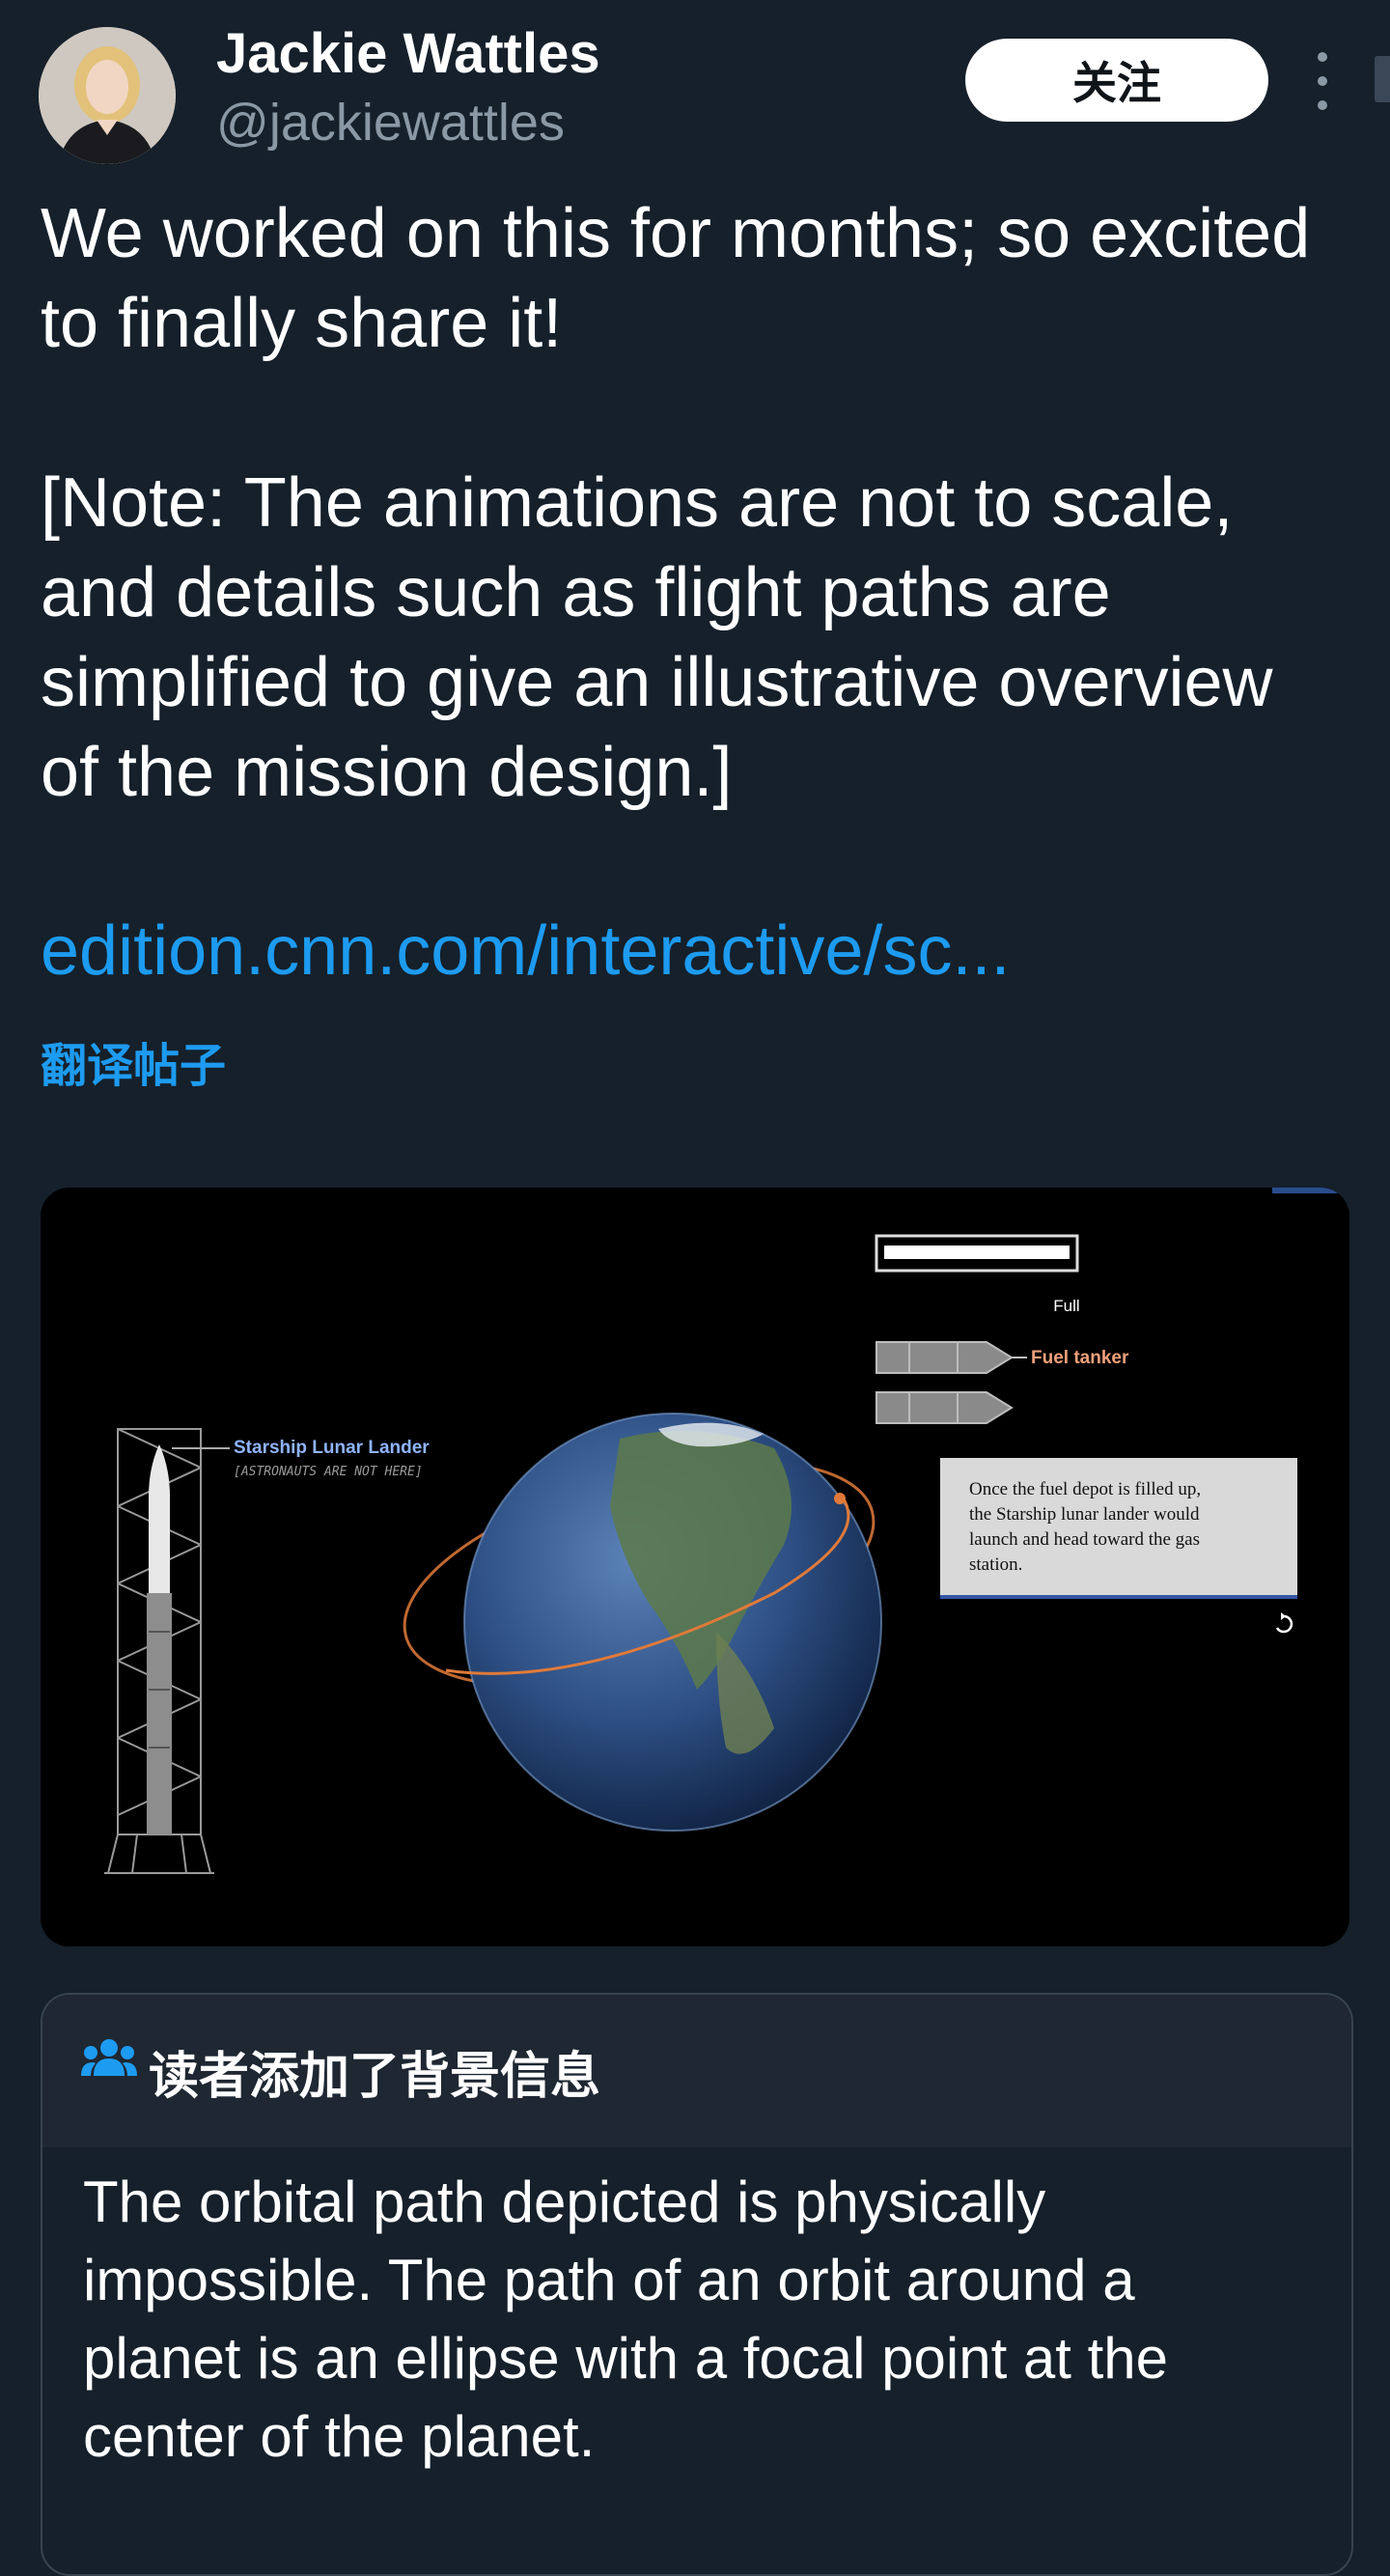 The image size is (1390, 2576). Describe the element at coordinates (696, 2071) in the screenshot. I see `community-note-header: 读者添加了背景信息` at that location.